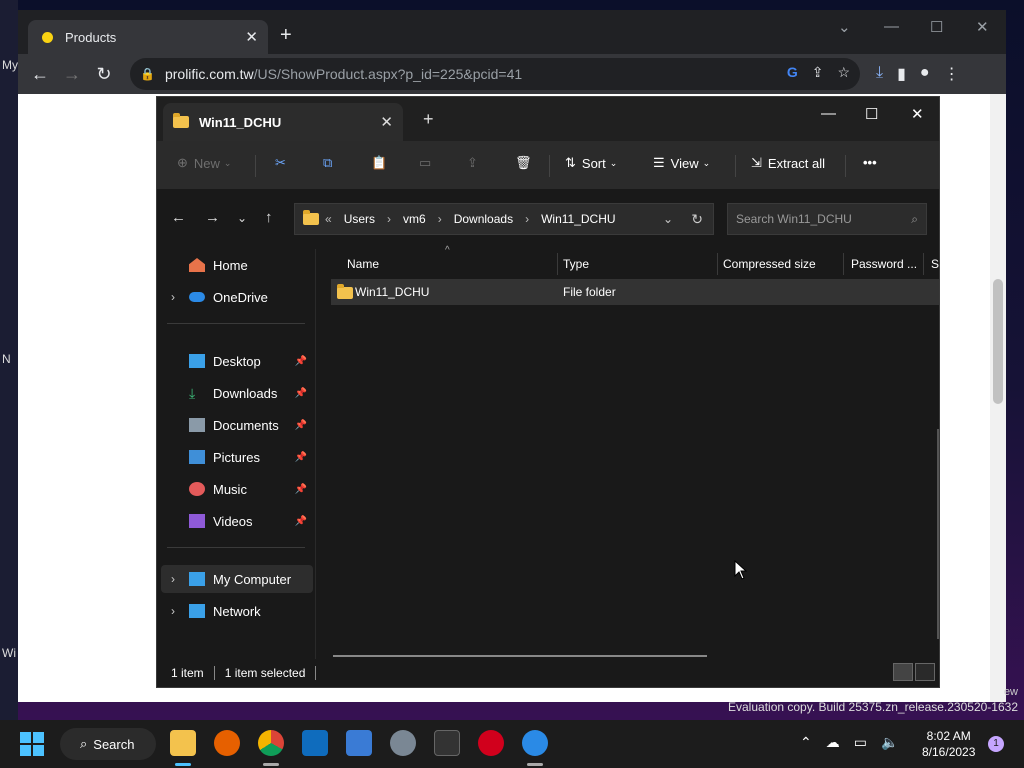 The height and width of the screenshot is (768, 1024). Describe the element at coordinates (242, 218) in the screenshot. I see `recent-locations-icon: ⌄` at that location.